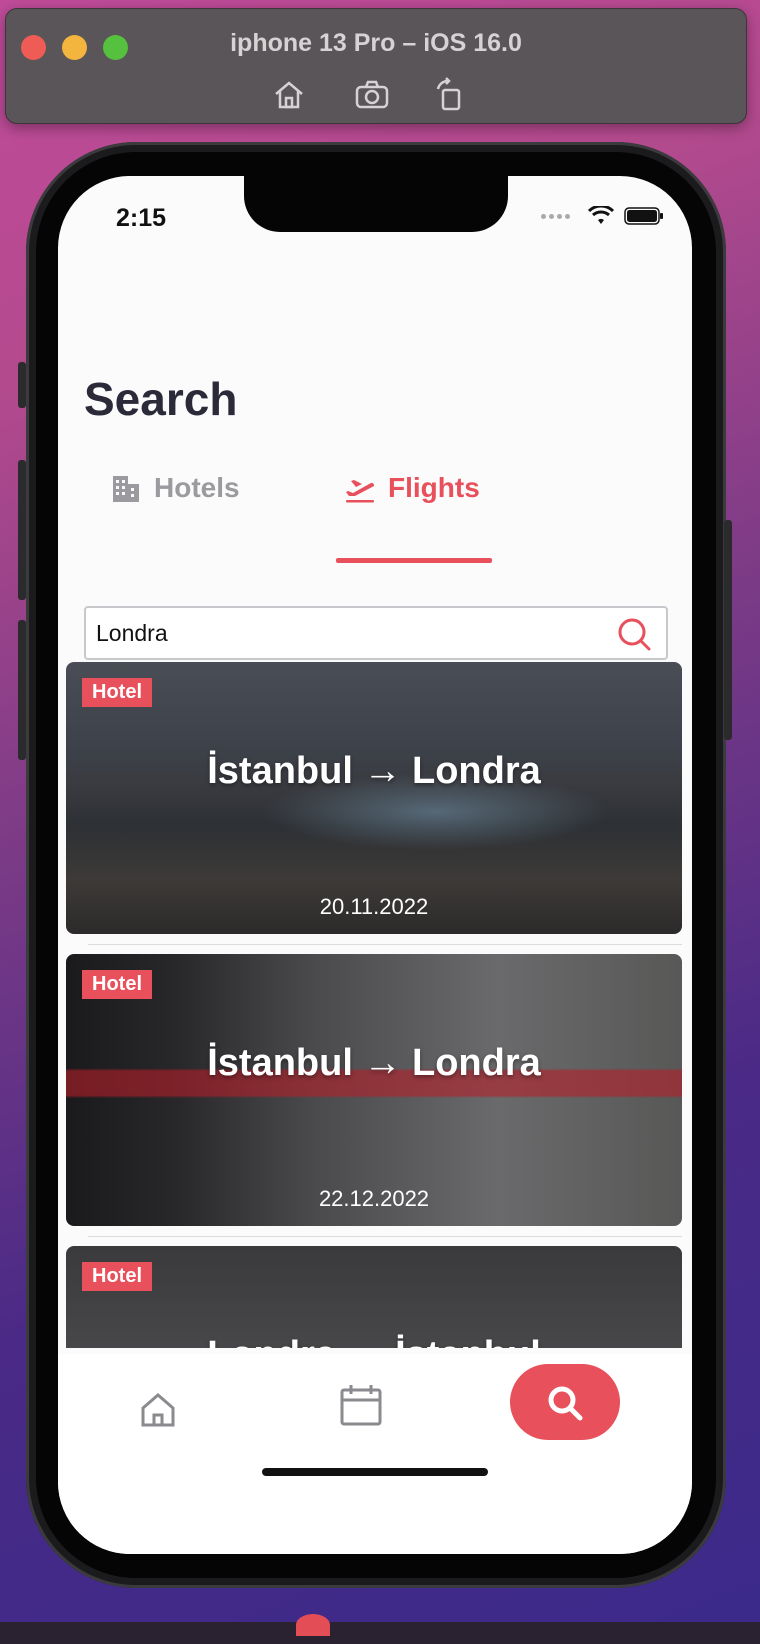 The height and width of the screenshot is (1644, 760). What do you see at coordinates (161, 399) in the screenshot?
I see `page-title: Search` at bounding box center [161, 399].